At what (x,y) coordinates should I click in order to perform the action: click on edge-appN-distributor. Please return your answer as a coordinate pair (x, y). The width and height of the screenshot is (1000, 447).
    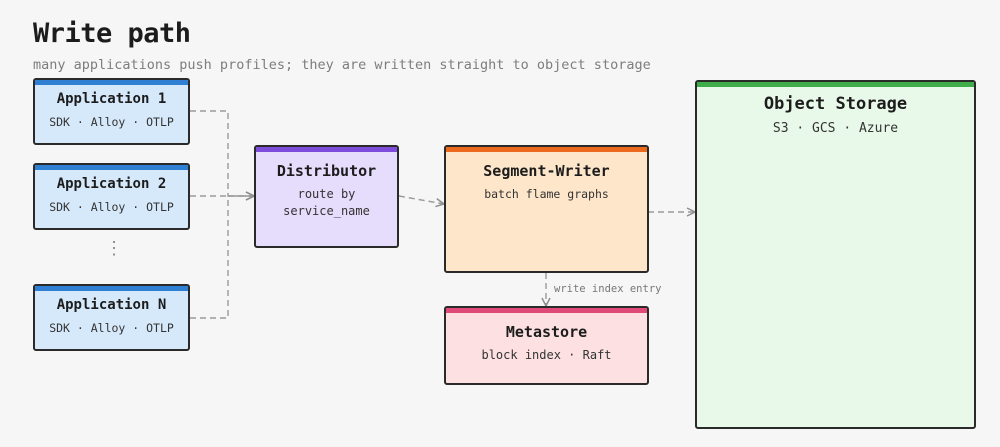
    Looking at the image, I should click on (222, 257).